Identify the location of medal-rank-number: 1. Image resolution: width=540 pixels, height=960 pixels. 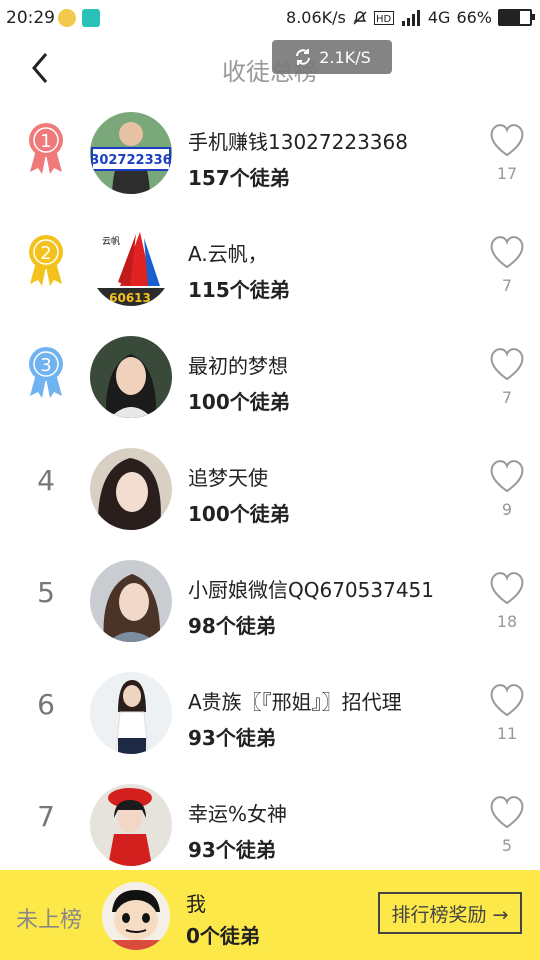
(45, 141).